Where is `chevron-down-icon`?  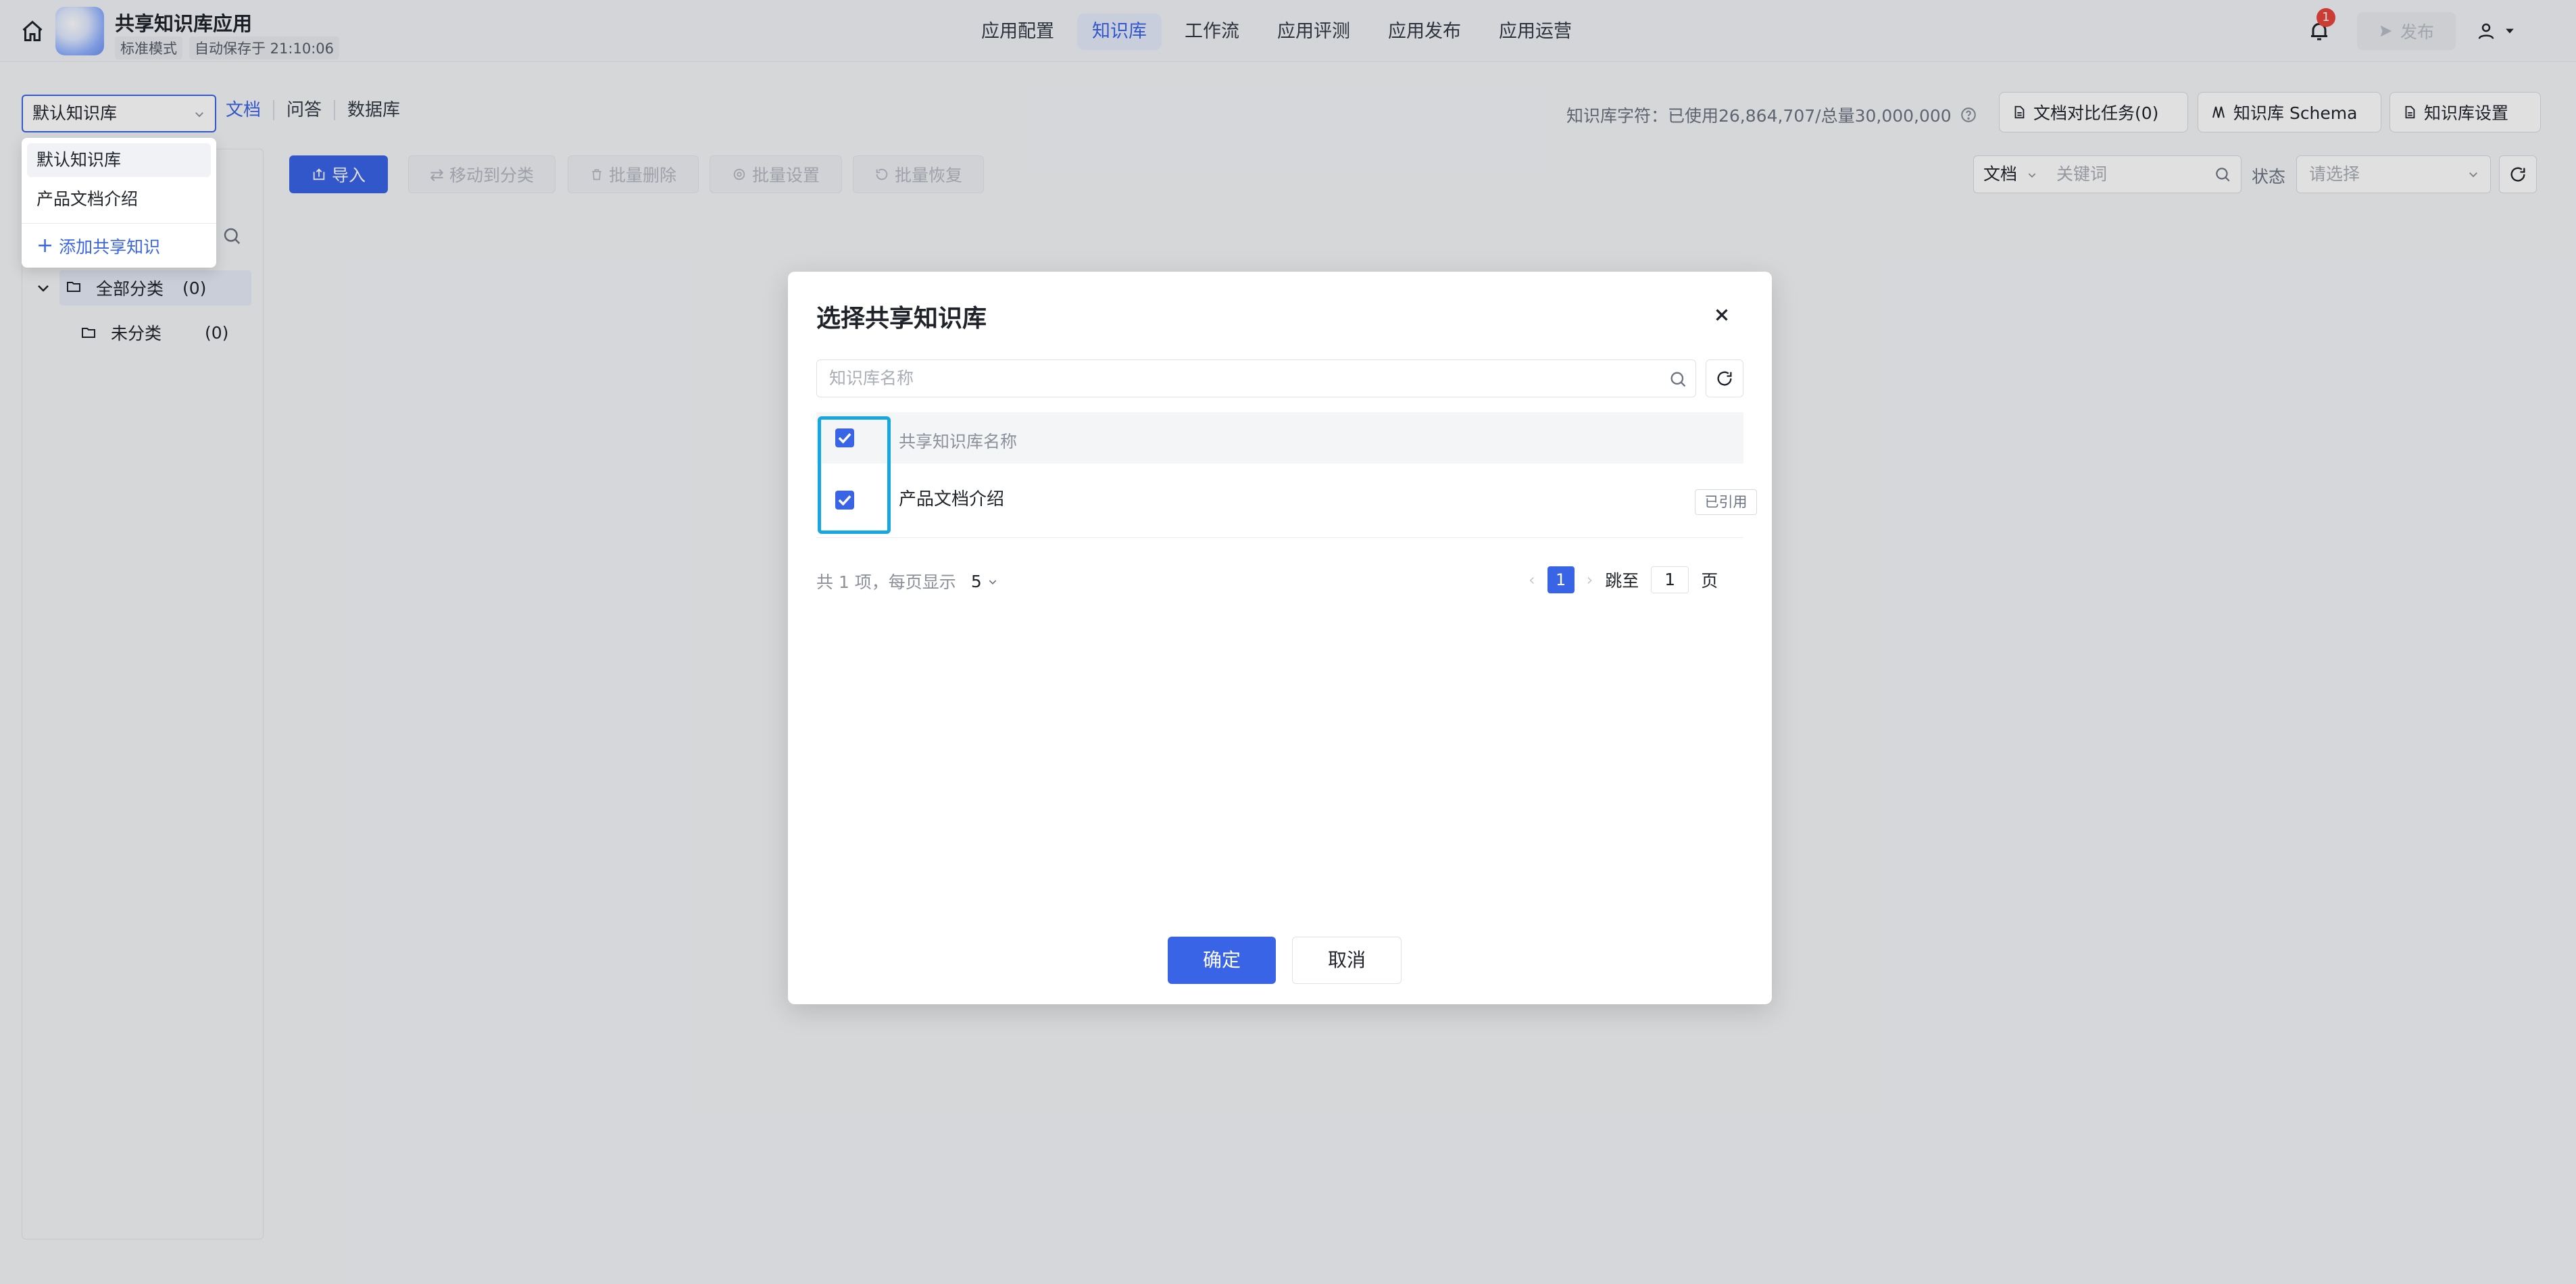
chevron-down-icon is located at coordinates (993, 582).